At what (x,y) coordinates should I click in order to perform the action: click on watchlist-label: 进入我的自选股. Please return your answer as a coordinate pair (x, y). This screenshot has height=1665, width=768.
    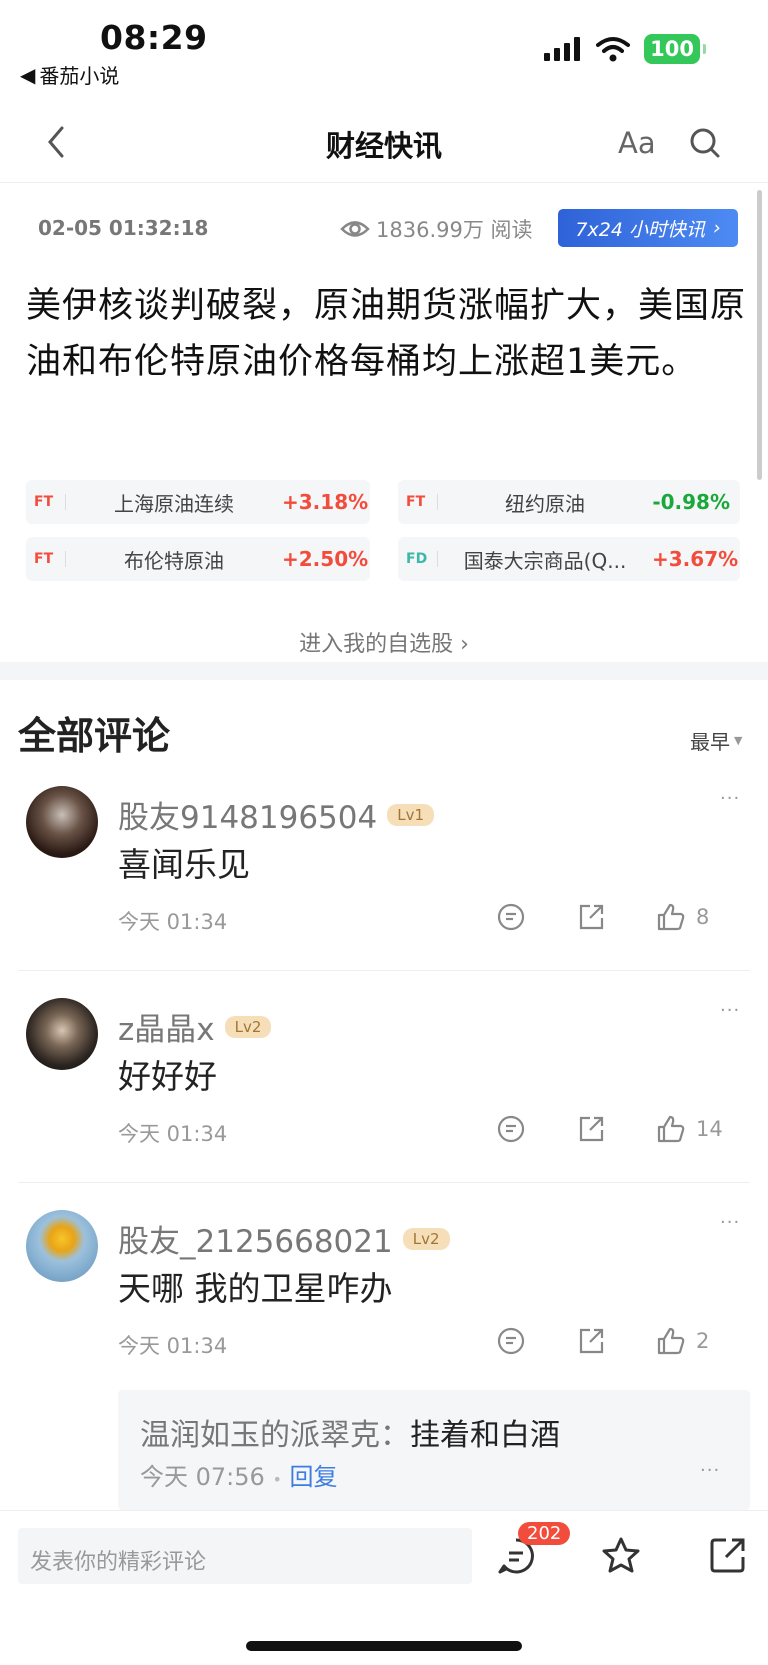
    Looking at the image, I should click on (376, 644).